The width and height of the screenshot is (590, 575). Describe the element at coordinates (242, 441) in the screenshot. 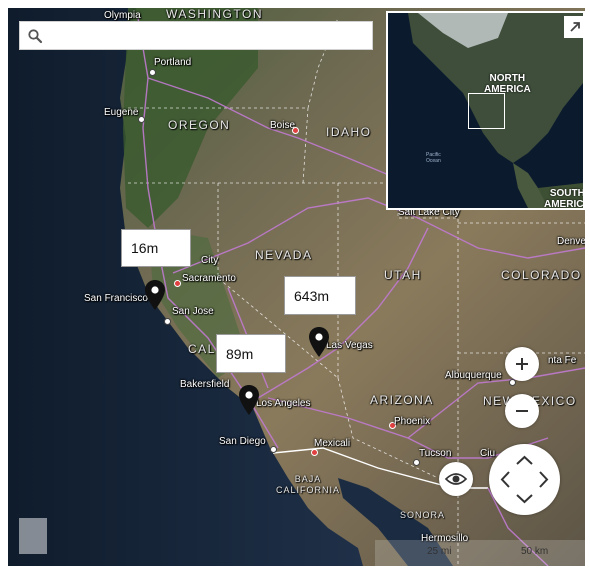

I see `city-label-san-diego: San Diego` at that location.